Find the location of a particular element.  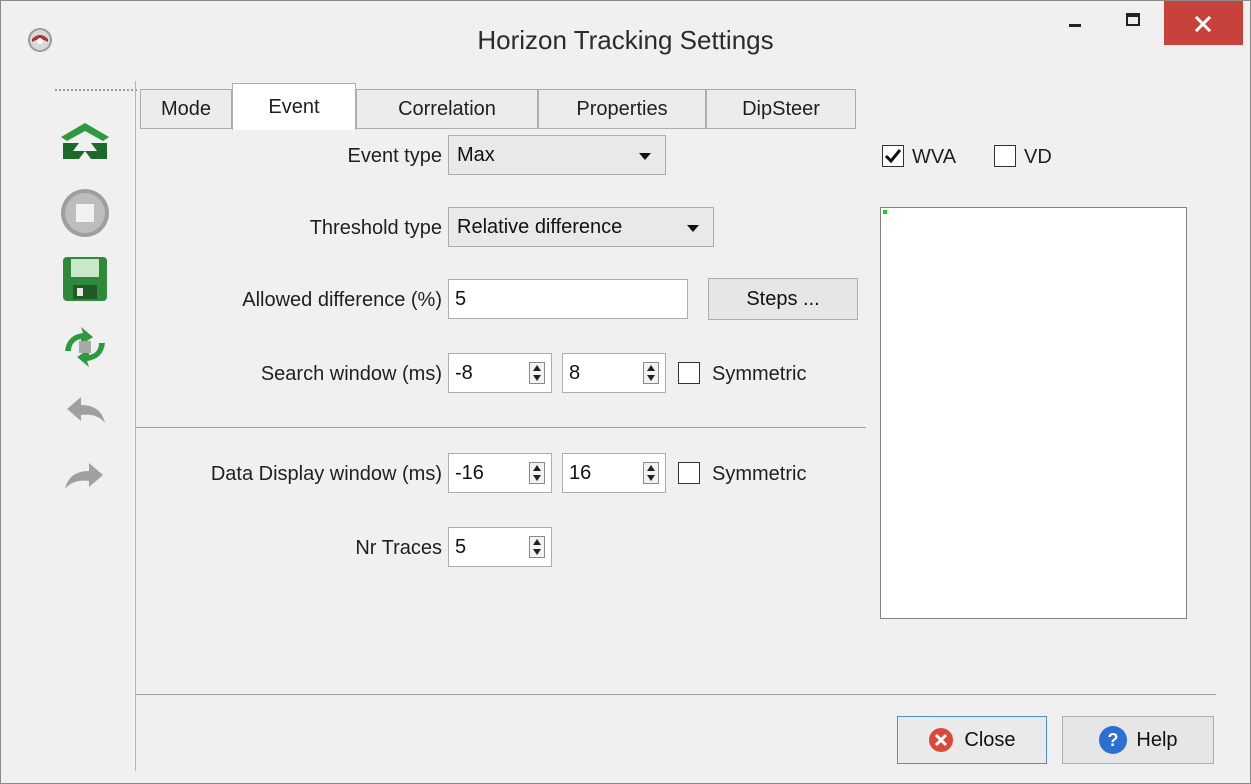

track-horizon-button is located at coordinates (85, 147).